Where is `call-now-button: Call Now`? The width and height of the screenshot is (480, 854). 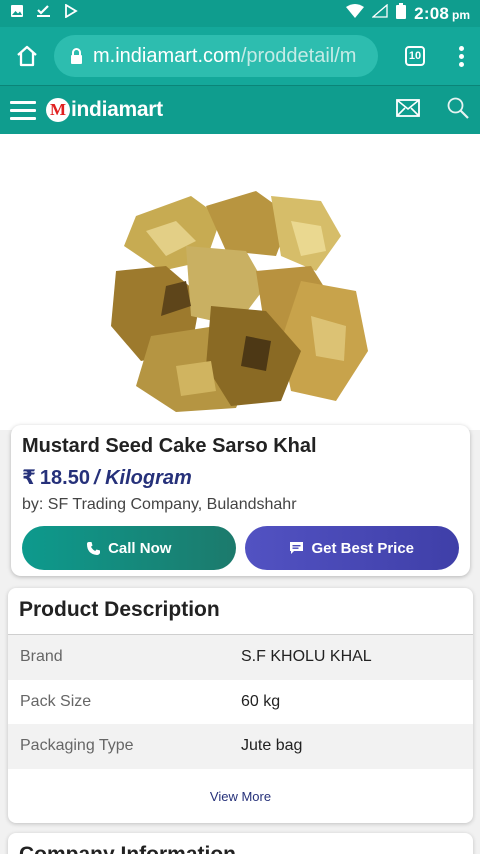 call-now-button: Call Now is located at coordinates (129, 548).